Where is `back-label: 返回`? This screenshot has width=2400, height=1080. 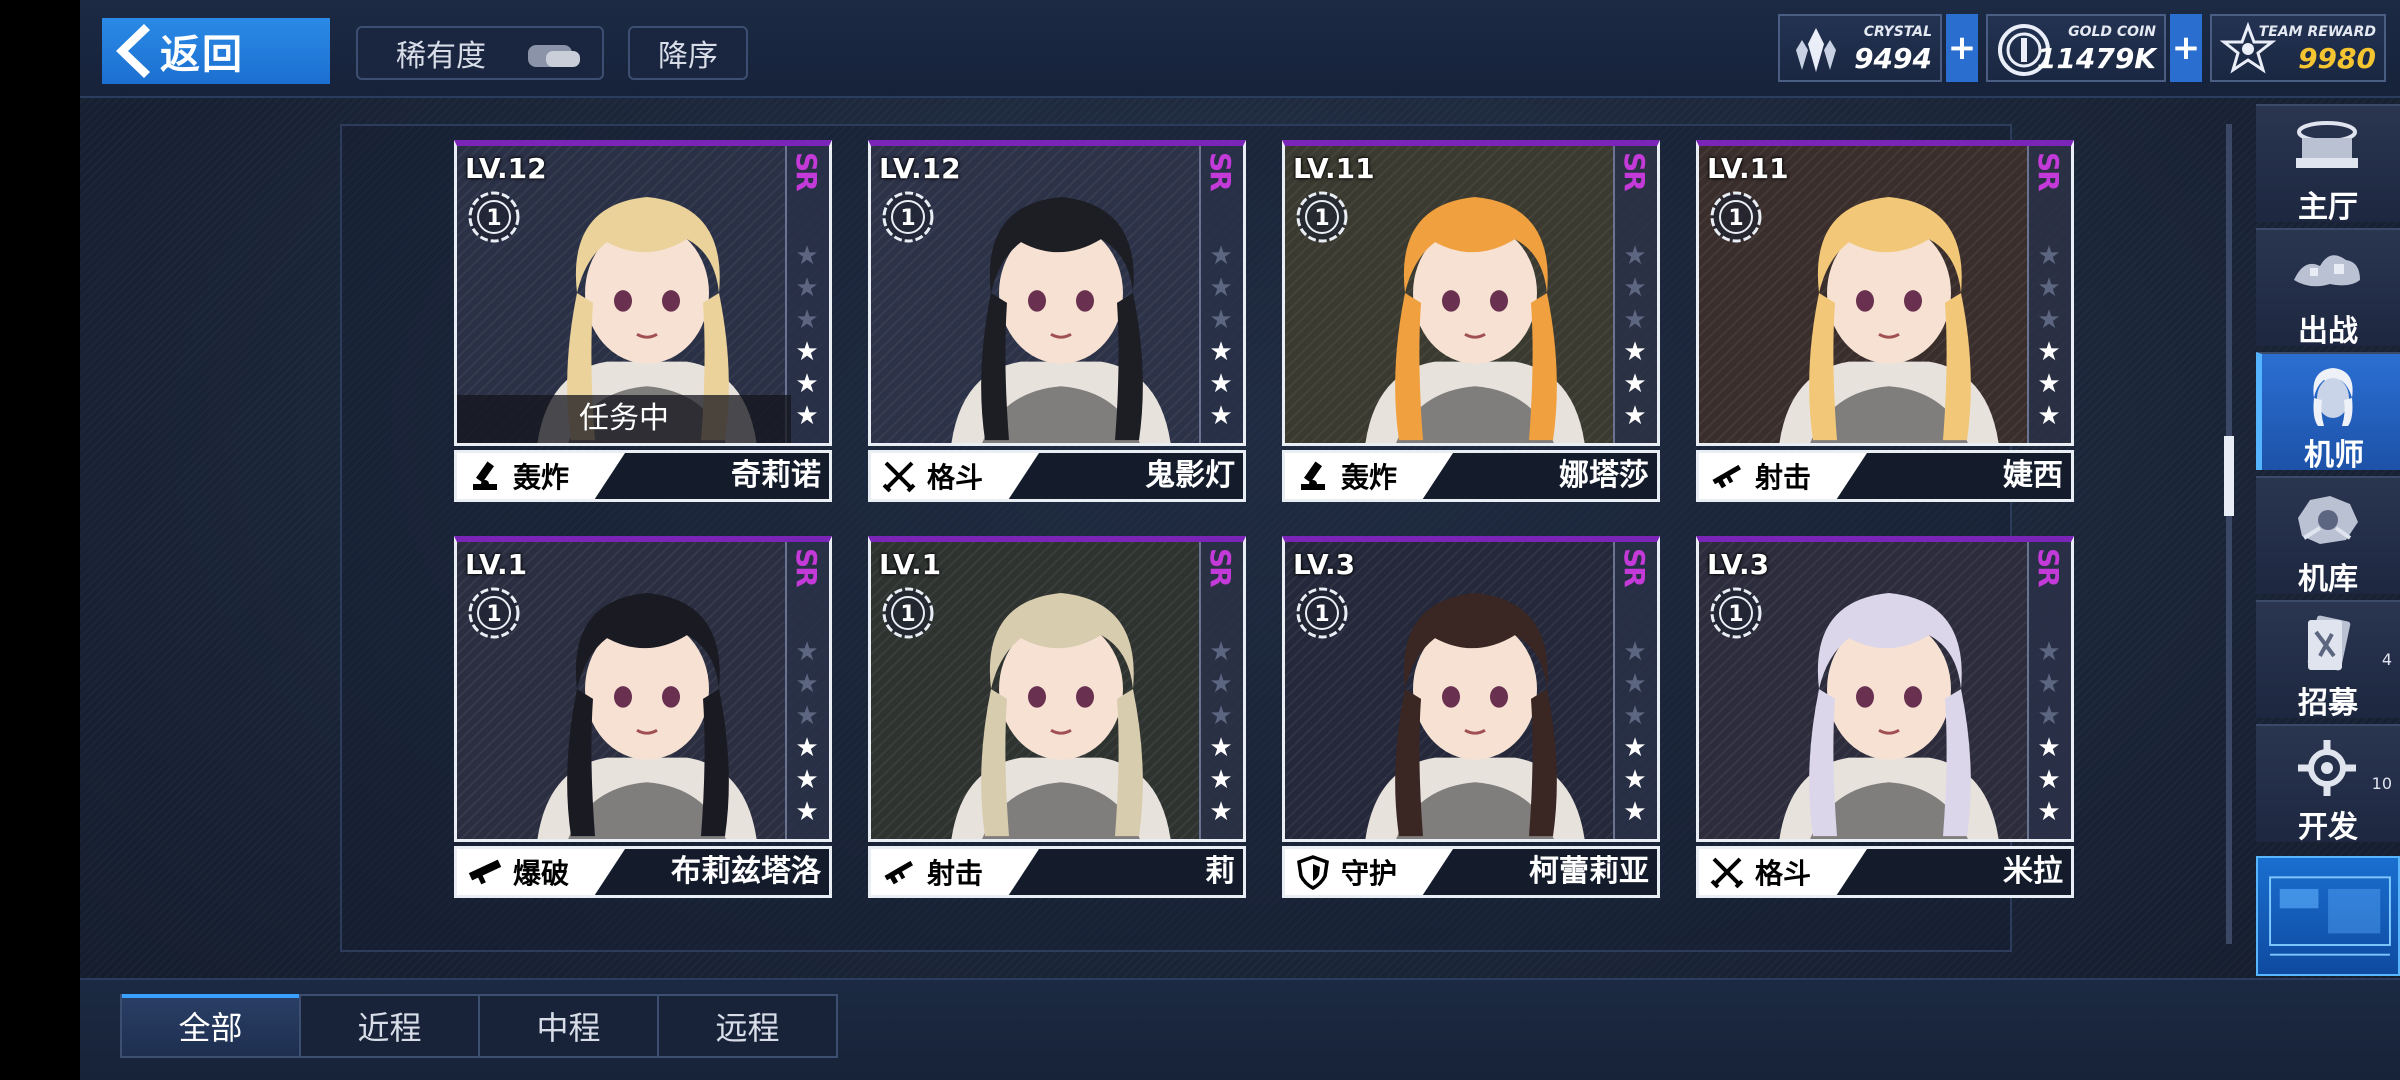
back-label: 返回 is located at coordinates (202, 55).